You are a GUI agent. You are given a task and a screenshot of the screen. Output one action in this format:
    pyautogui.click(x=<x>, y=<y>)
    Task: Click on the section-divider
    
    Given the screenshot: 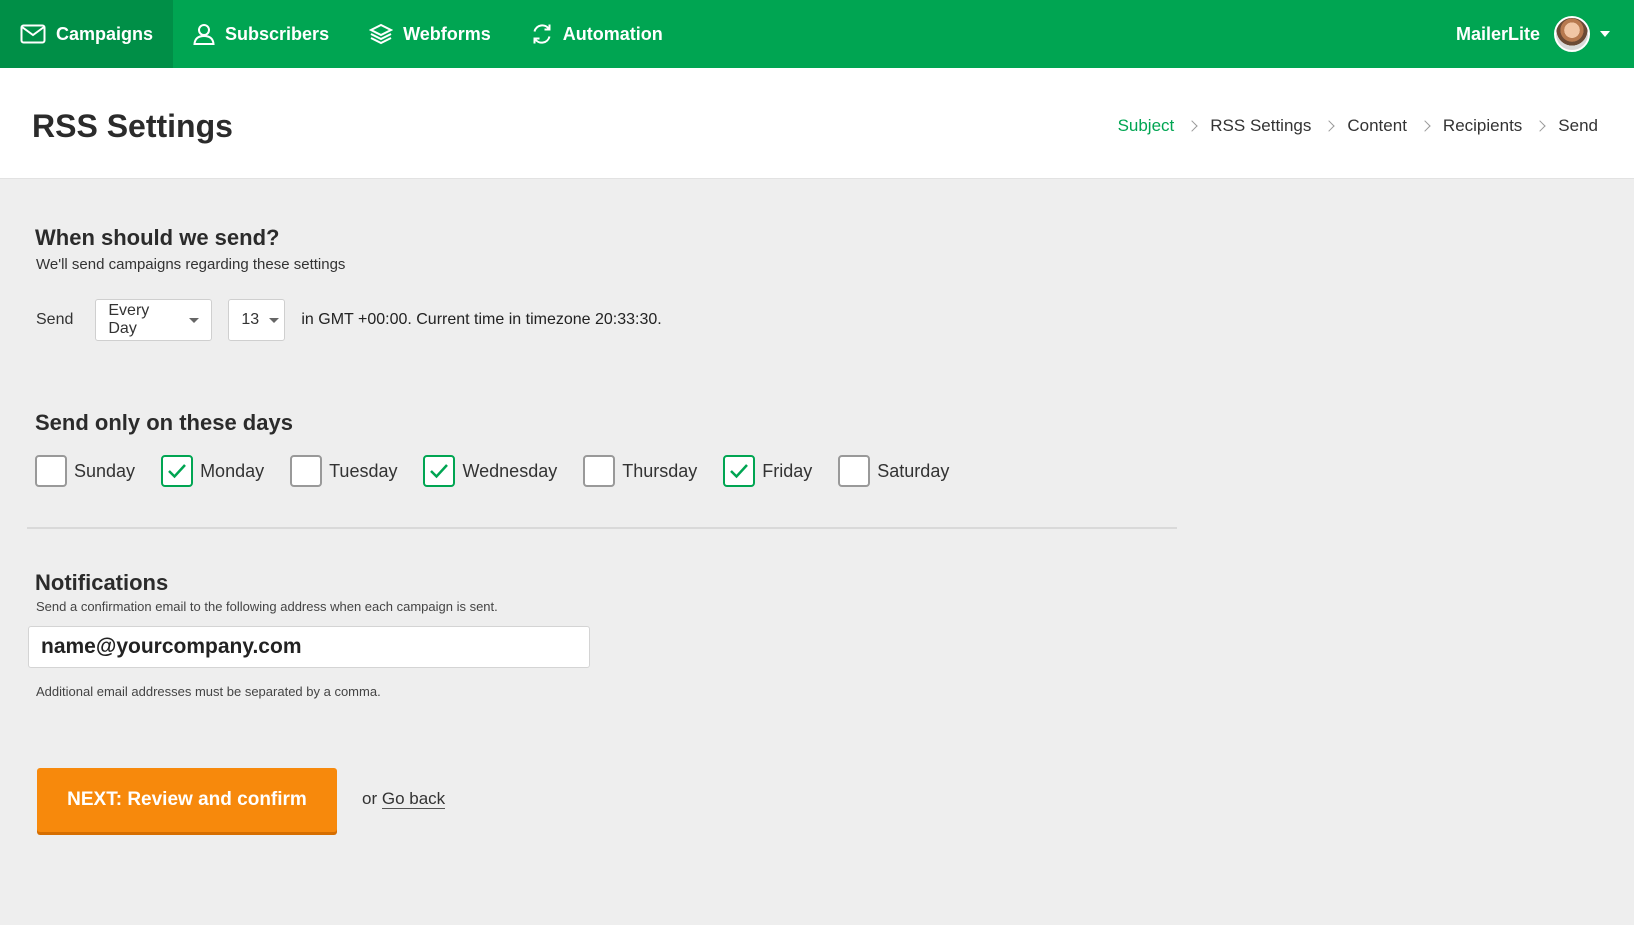 What is the action you would take?
    pyautogui.click(x=602, y=528)
    